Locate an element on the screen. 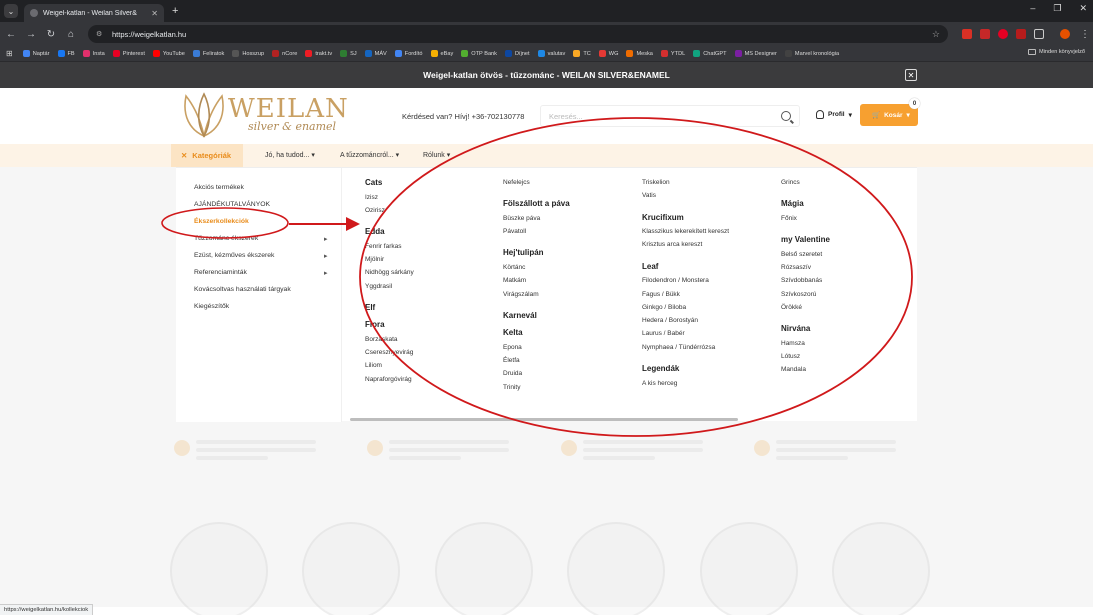 This screenshot has width=1093, height=615. category-item: Tűzzománc ékszerek is located at coordinates (226, 238).